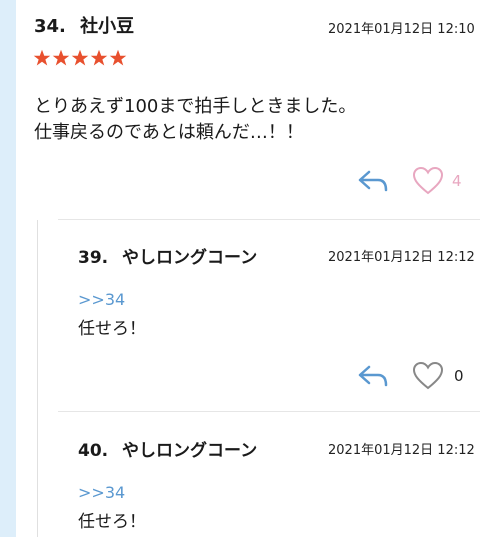 The height and width of the screenshot is (537, 480). Describe the element at coordinates (457, 181) in the screenshot. I see `like-count: 4` at that location.